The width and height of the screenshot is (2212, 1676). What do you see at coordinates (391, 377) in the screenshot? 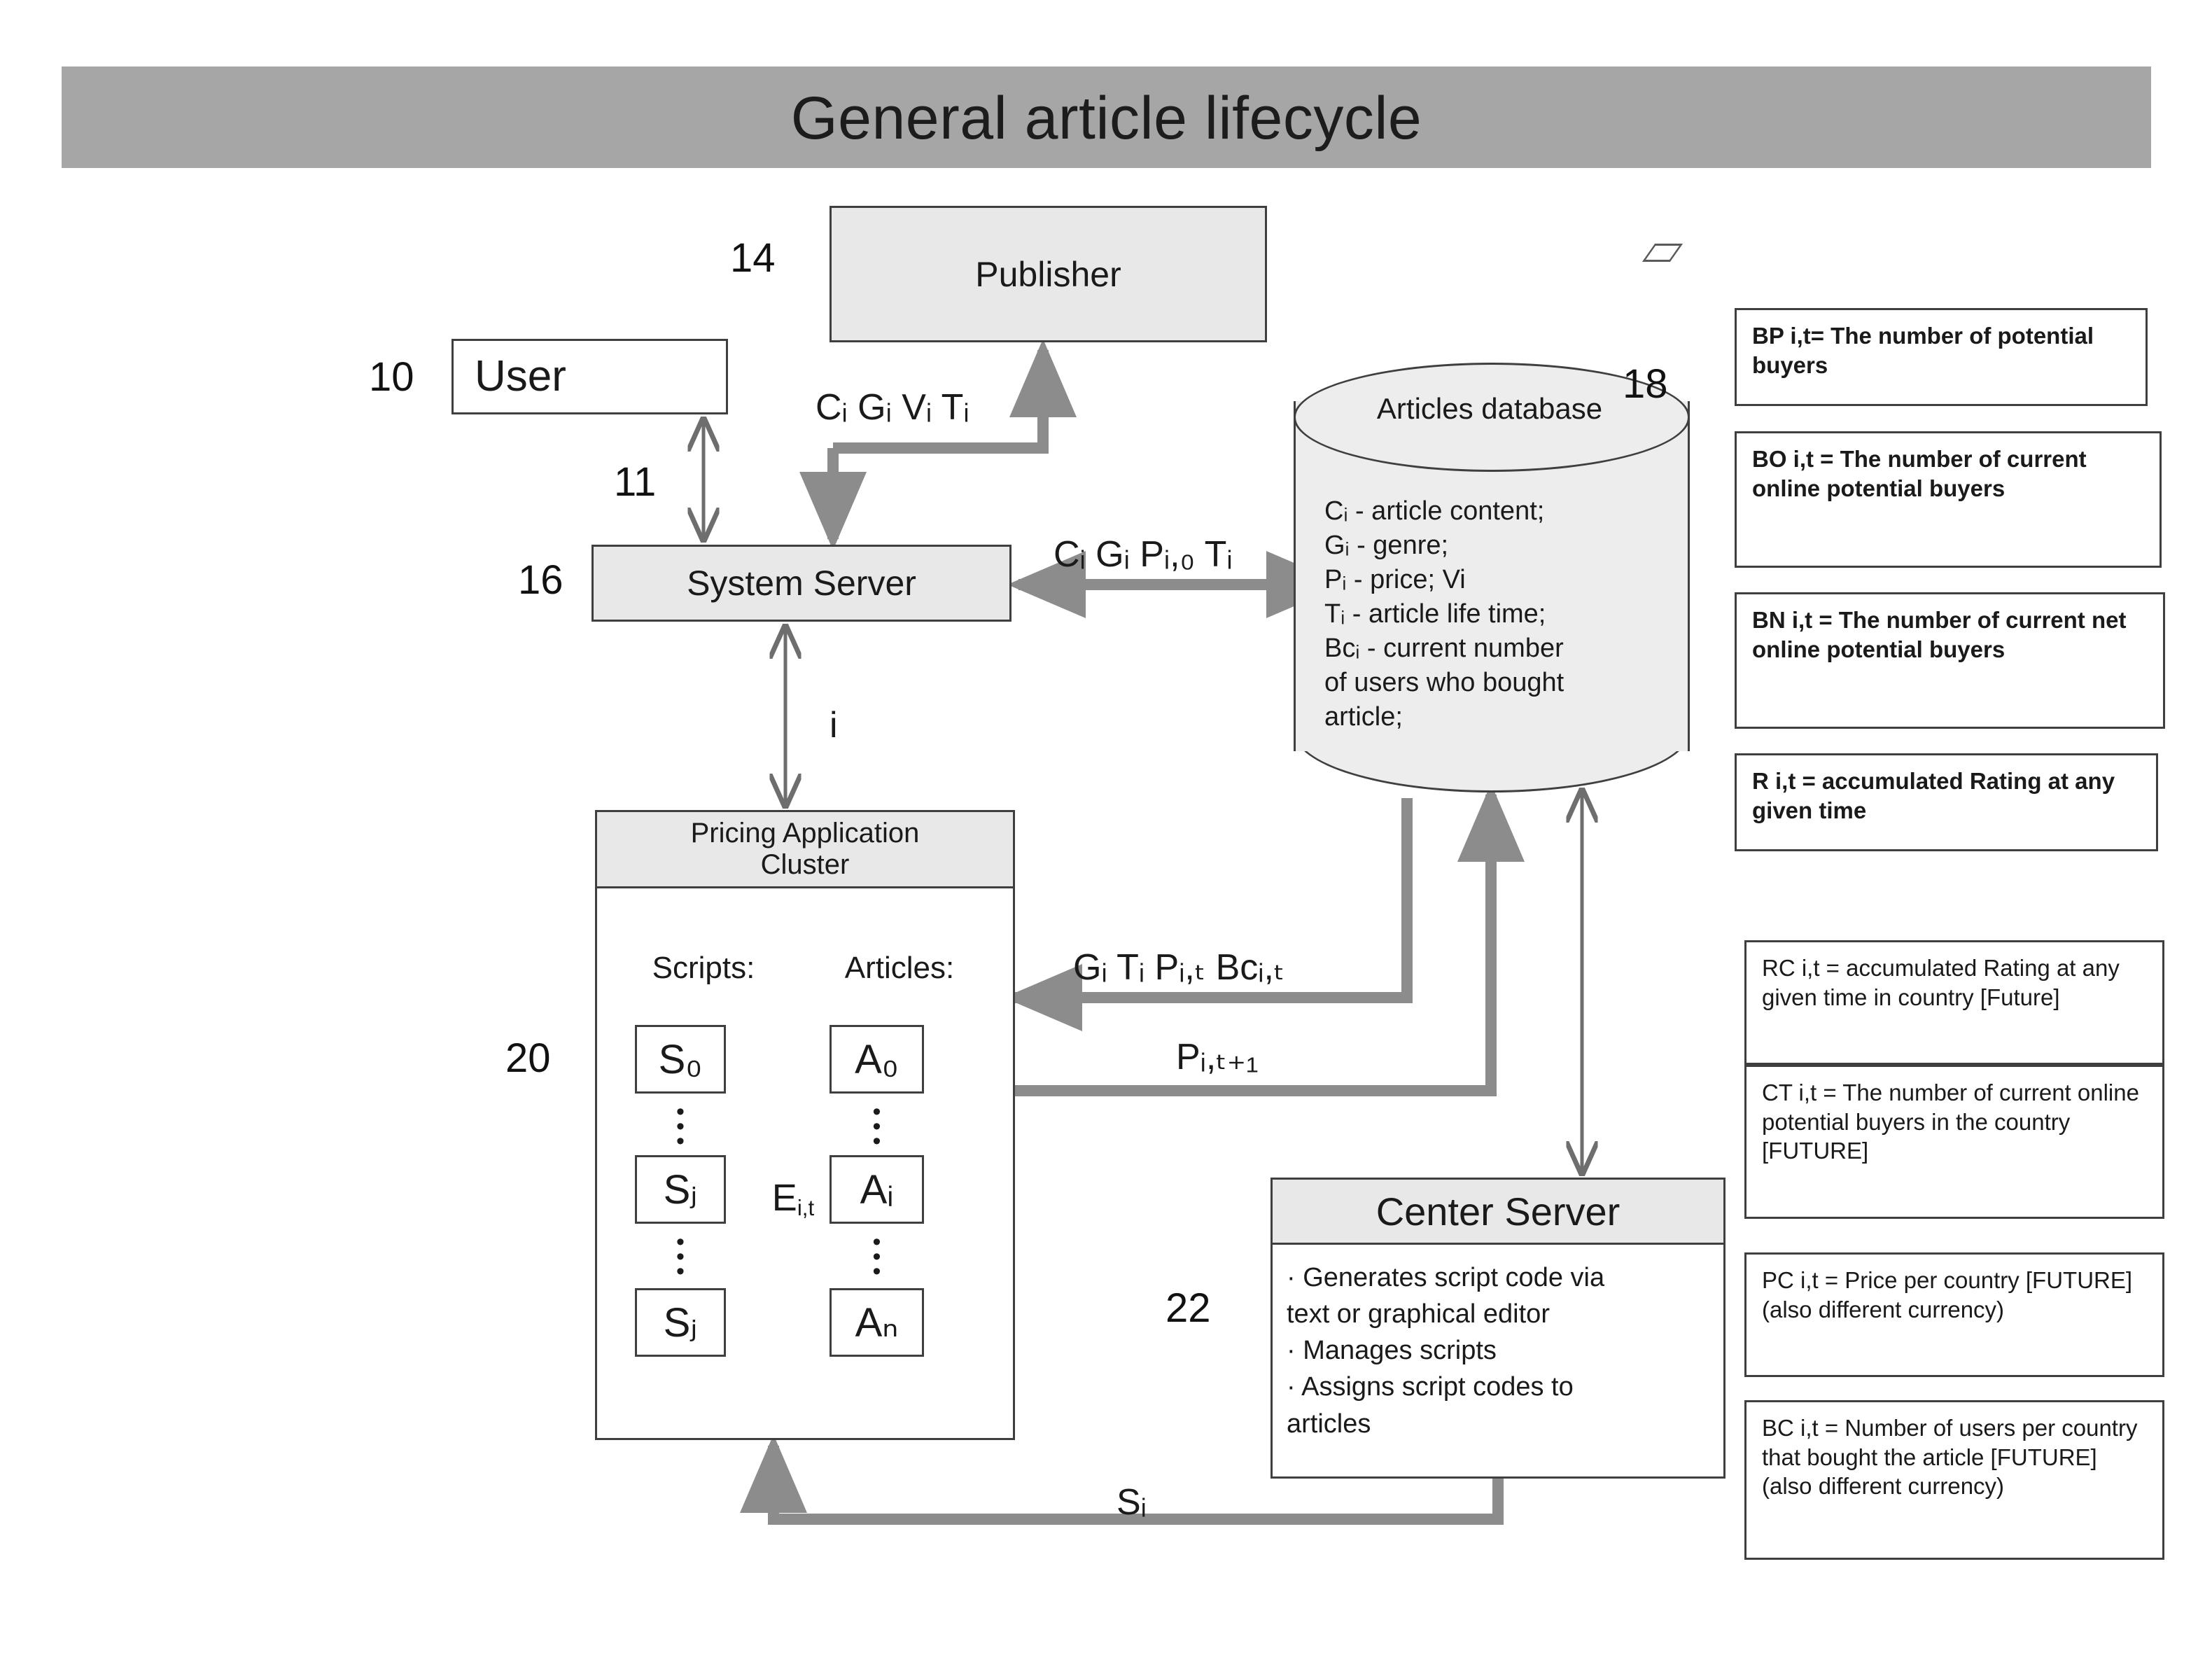
I see `reference-numeral-10: 10` at bounding box center [391, 377].